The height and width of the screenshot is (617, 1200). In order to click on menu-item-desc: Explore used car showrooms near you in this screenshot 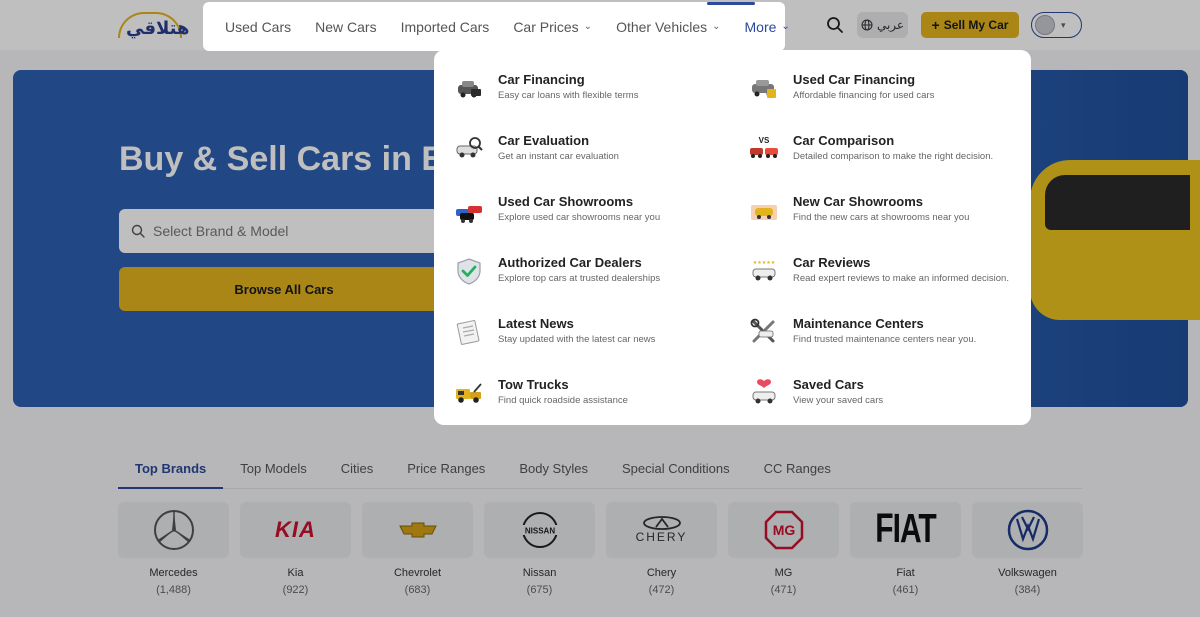, I will do `click(579, 217)`.